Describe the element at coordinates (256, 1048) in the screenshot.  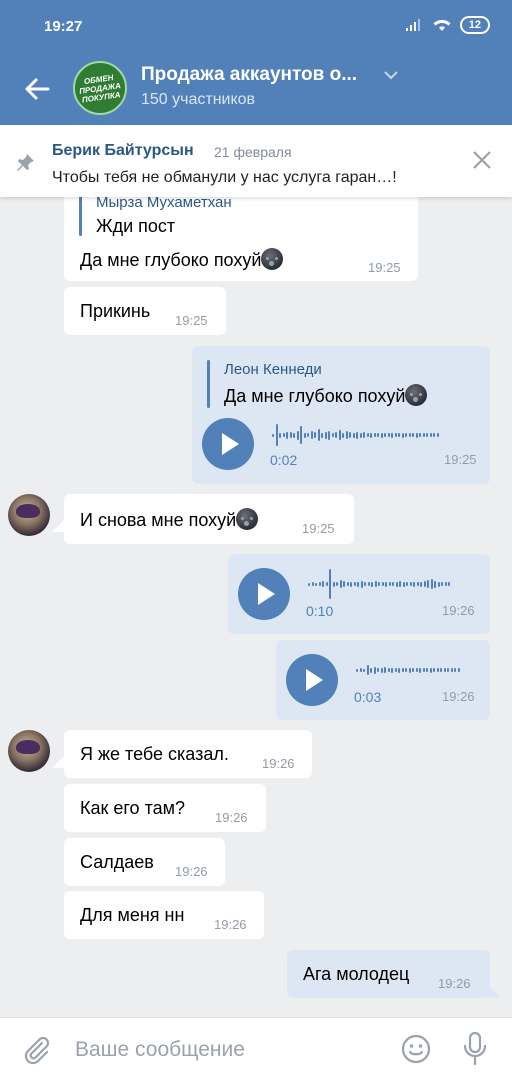
I see `message-composer: Ваше сообщение` at that location.